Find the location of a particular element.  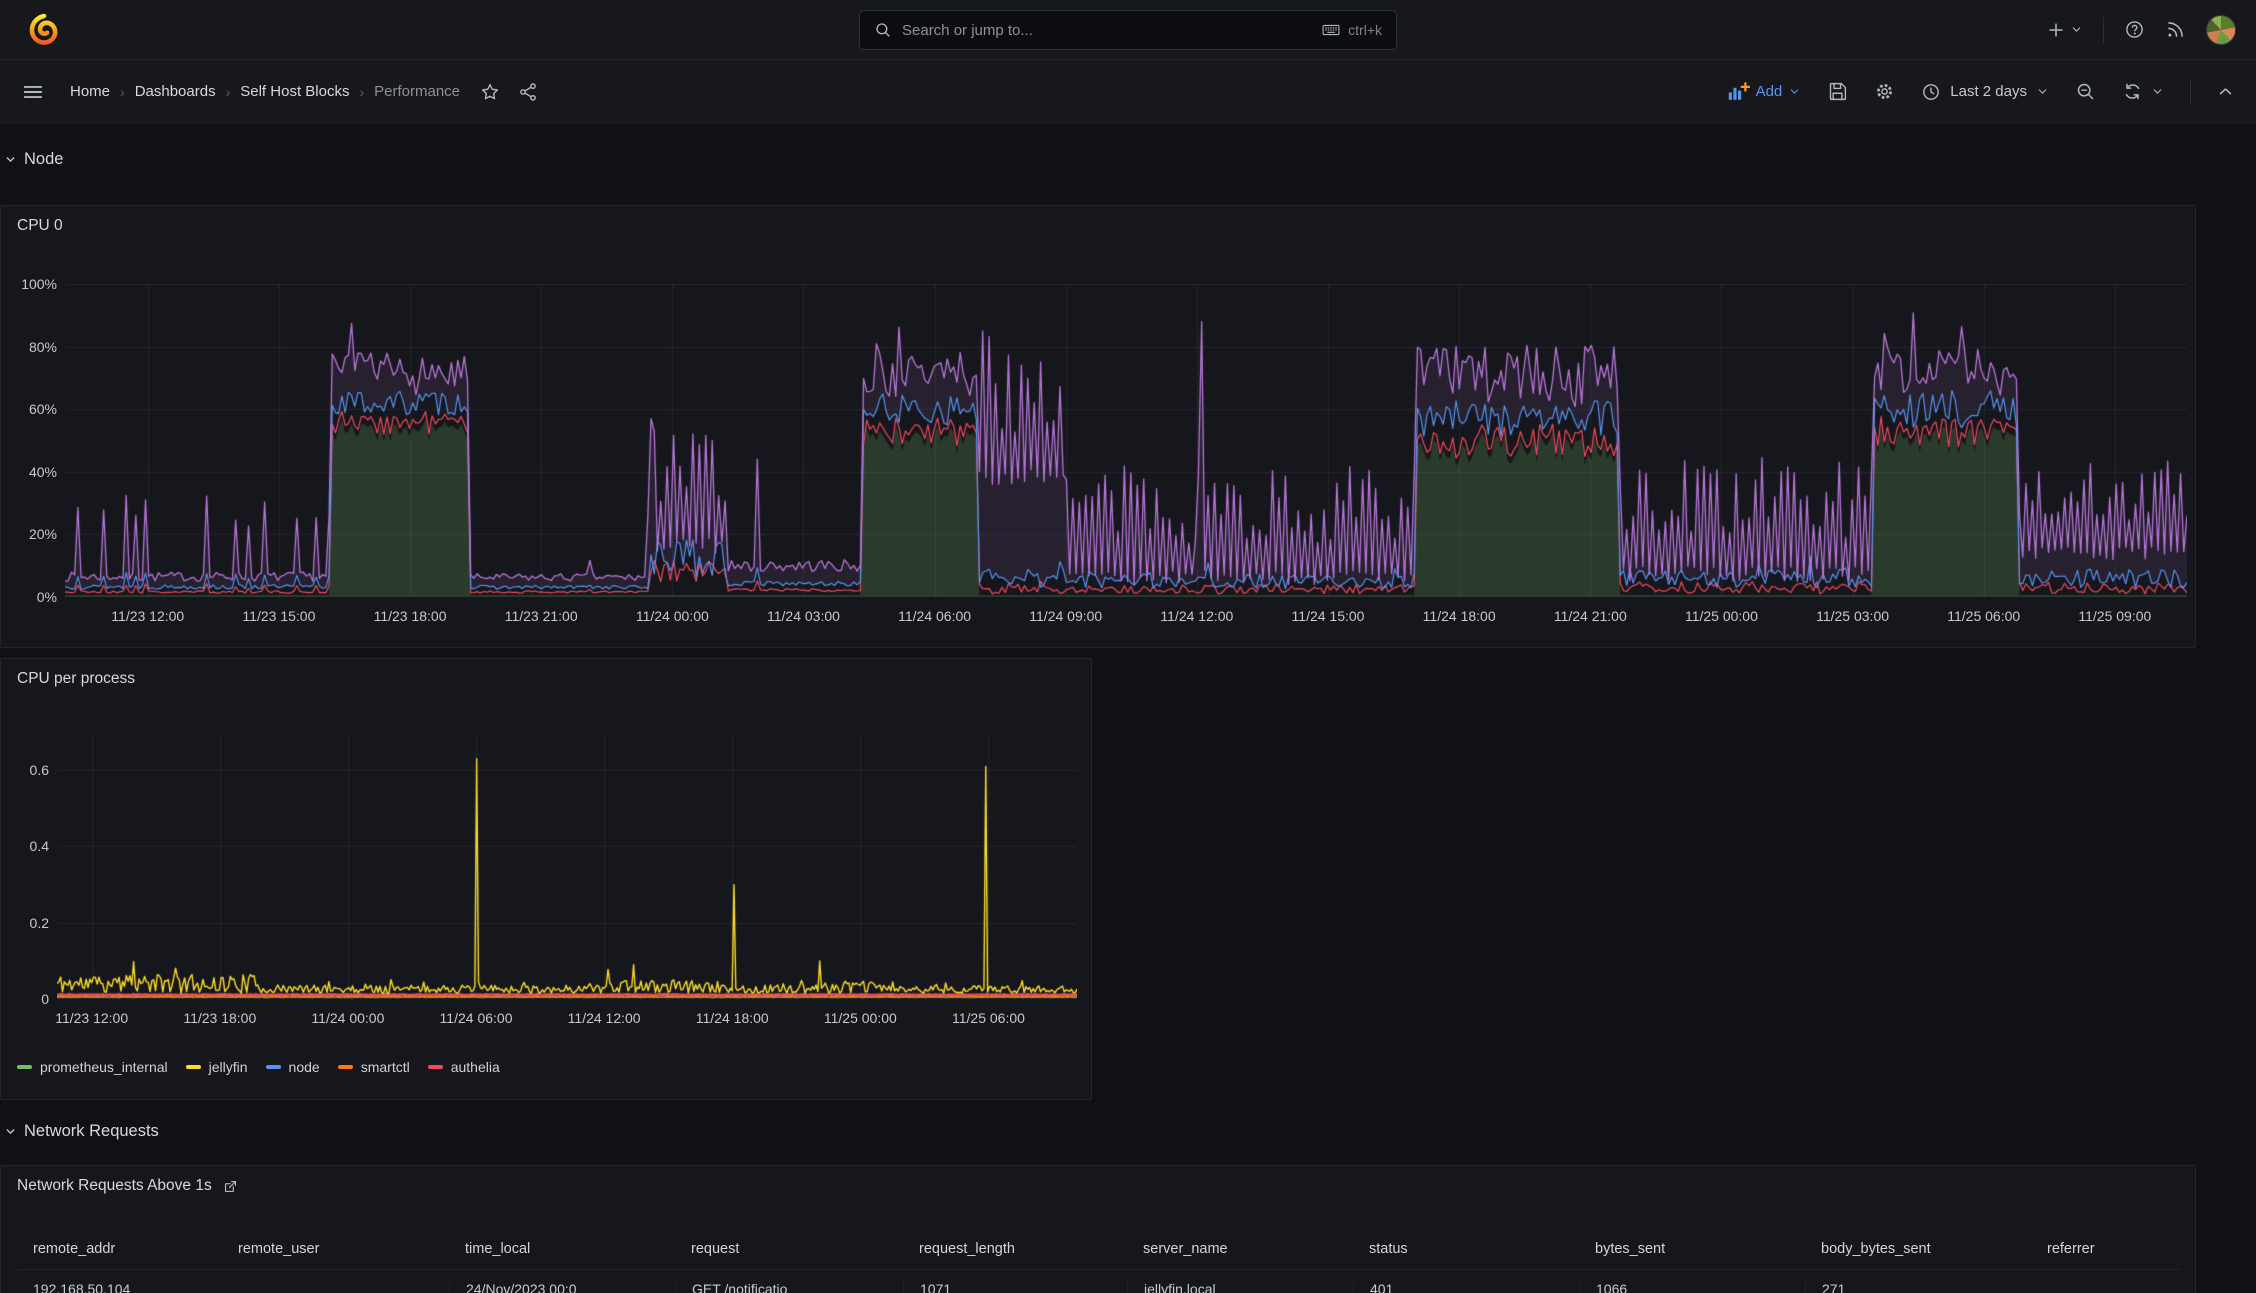

panel-network-title: Network Requests Above 1s is located at coordinates (1098, 1186).